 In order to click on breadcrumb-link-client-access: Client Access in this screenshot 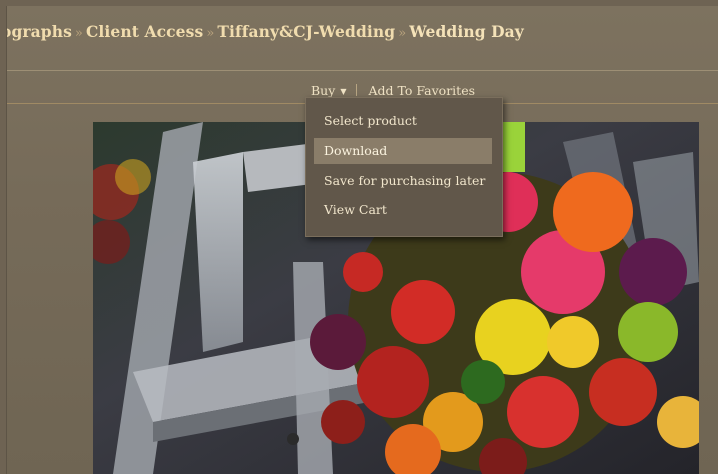, I will do `click(144, 31)`.